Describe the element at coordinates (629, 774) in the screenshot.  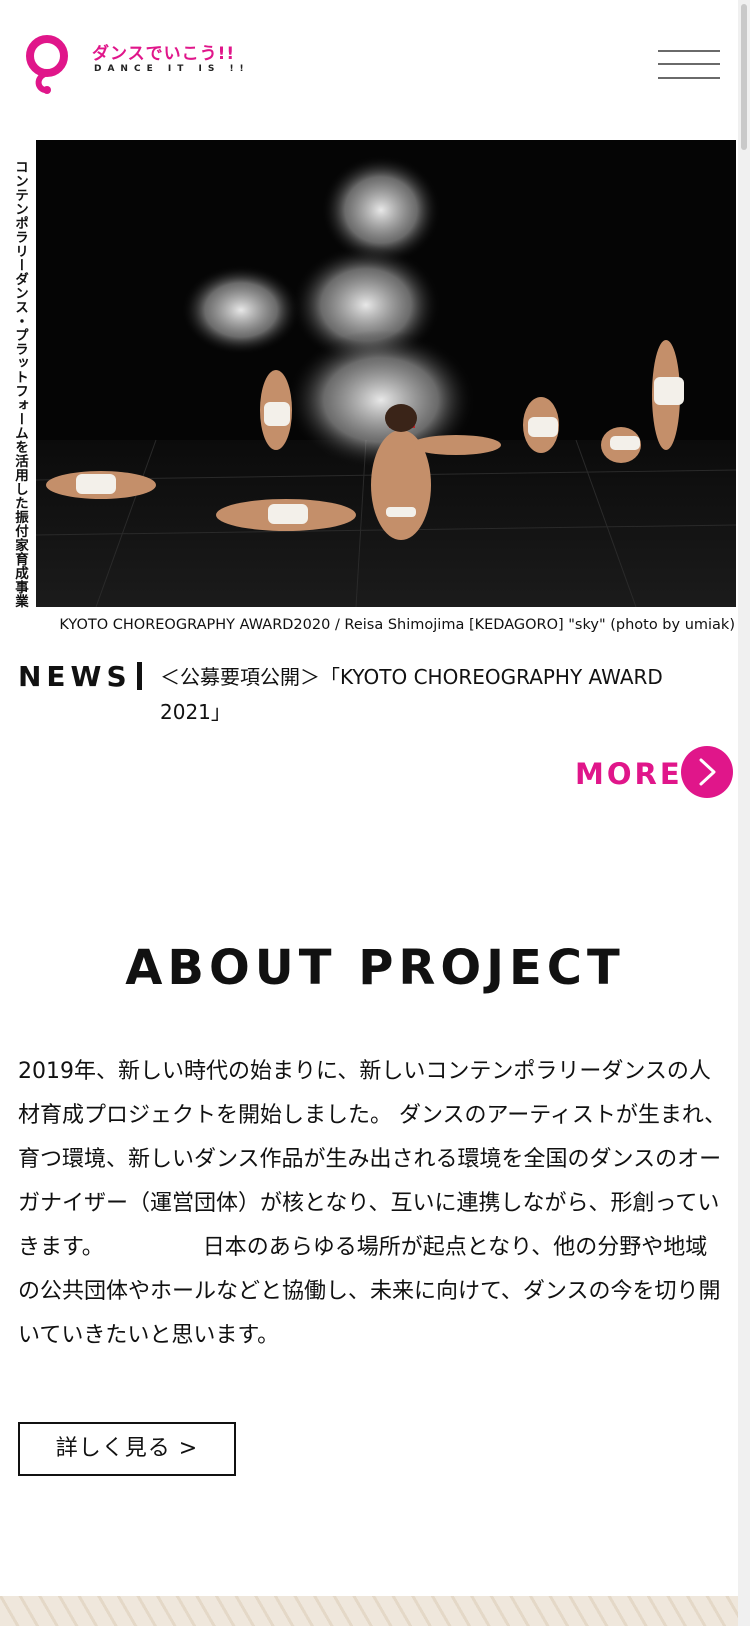
I see `more-label: MORE` at that location.